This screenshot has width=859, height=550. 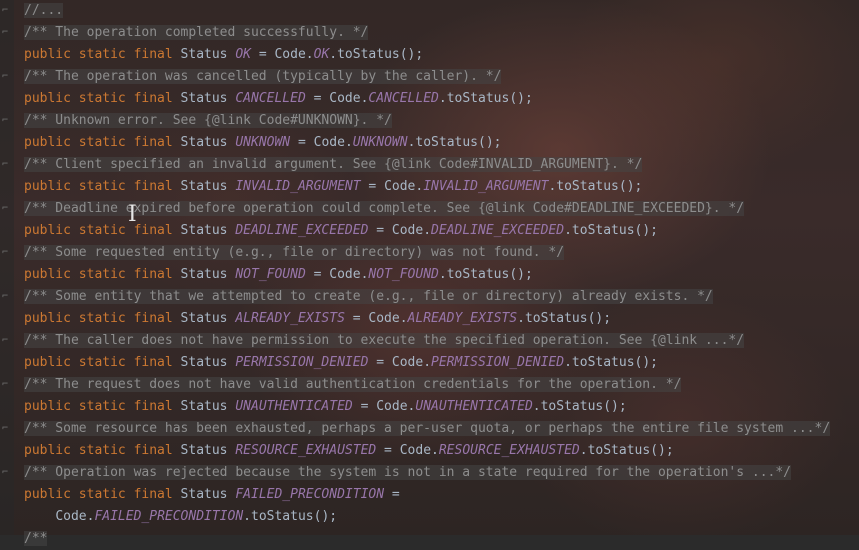 I want to click on doc-comment: /**, so click(x=36, y=538).